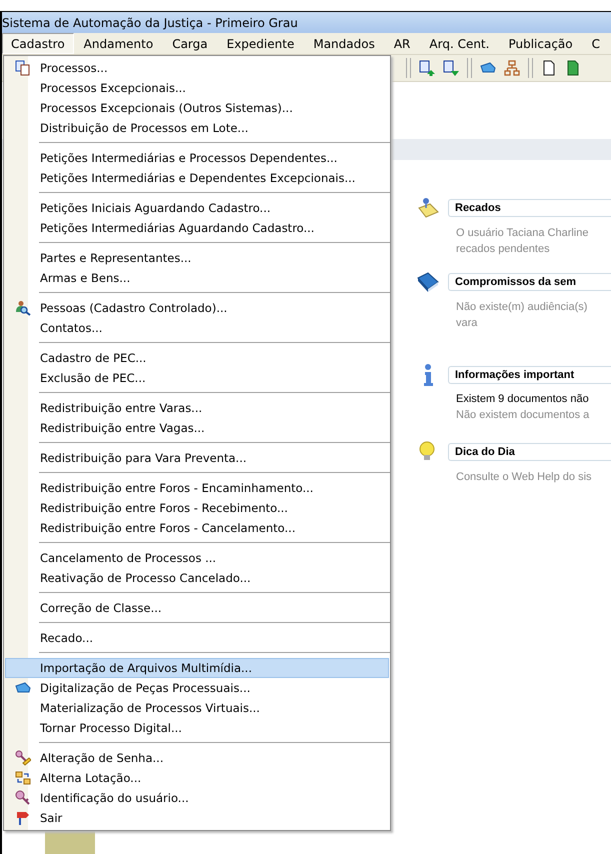  I want to click on sign-post-icon, so click(23, 818).